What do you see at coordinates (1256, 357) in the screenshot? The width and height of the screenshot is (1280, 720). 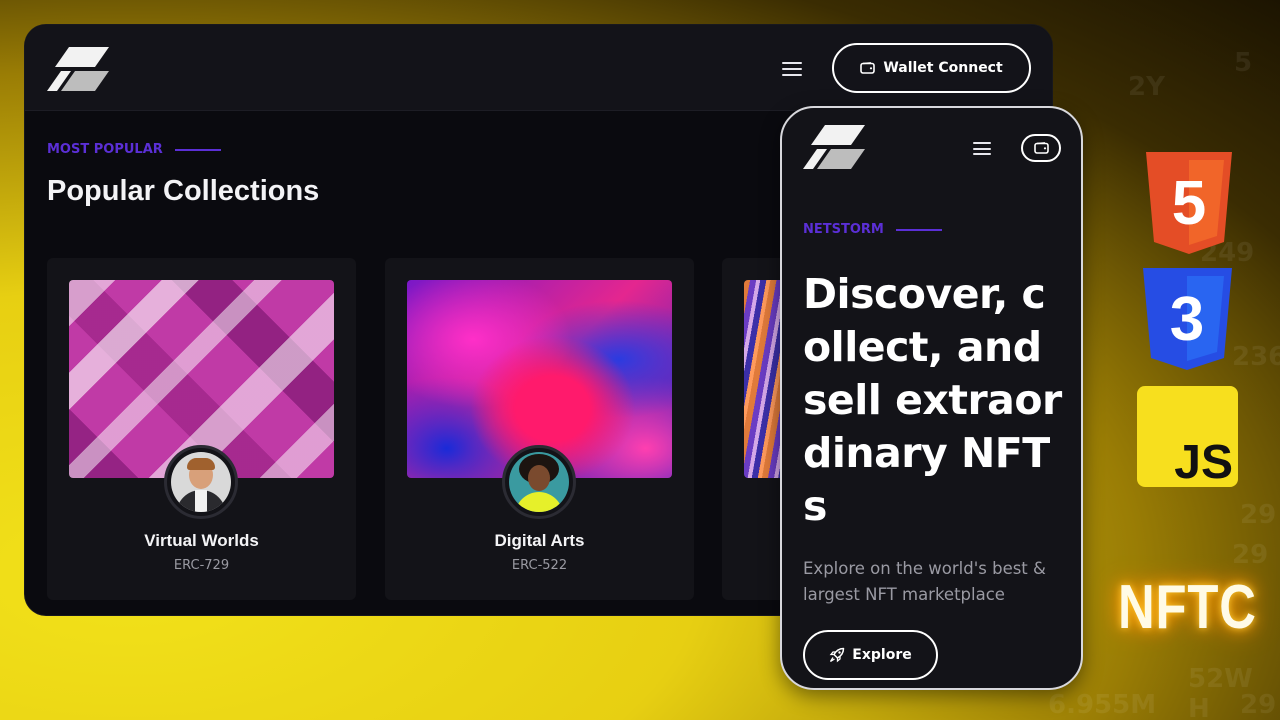 I see `bg-number: 236` at bounding box center [1256, 357].